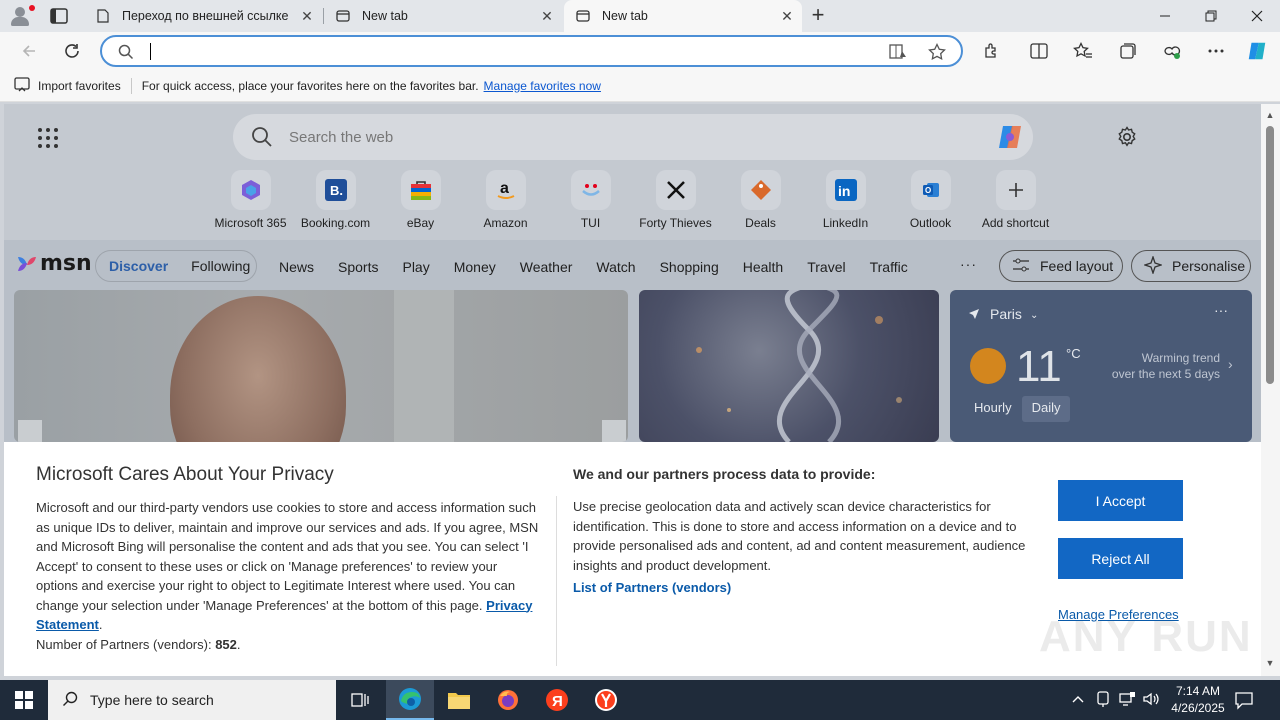 The image size is (1280, 720). I want to click on shortcut-linkedin: in LinkedIn, so click(845, 200).